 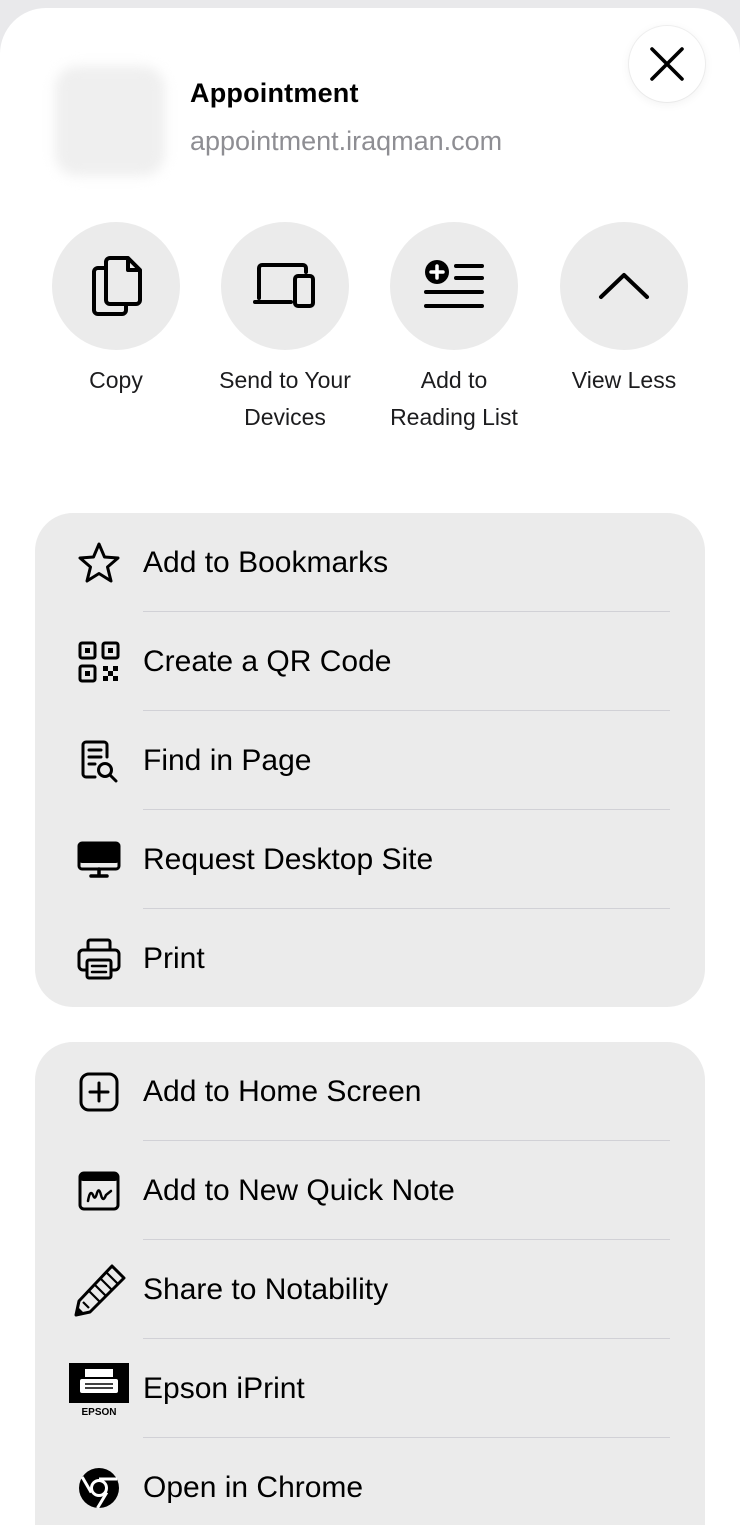 What do you see at coordinates (285, 329) in the screenshot?
I see `send-to-devices-button: Send to Your Devices` at bounding box center [285, 329].